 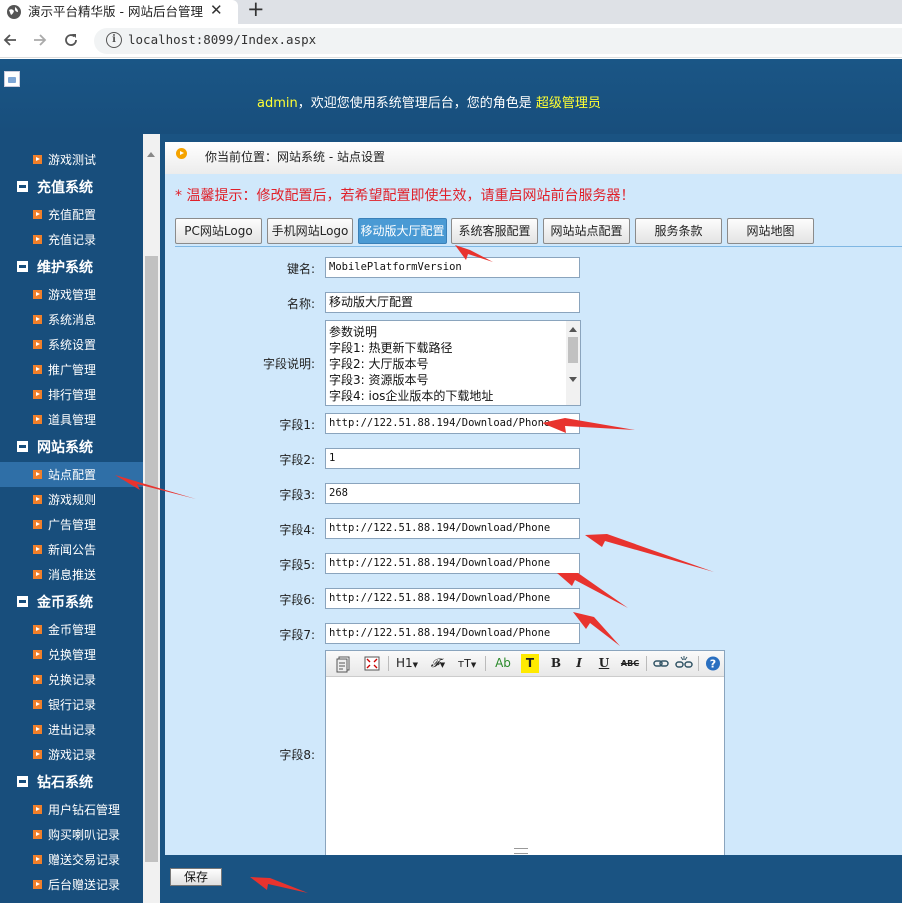 I want to click on sidebar-item: 游戏规则, so click(x=71, y=499).